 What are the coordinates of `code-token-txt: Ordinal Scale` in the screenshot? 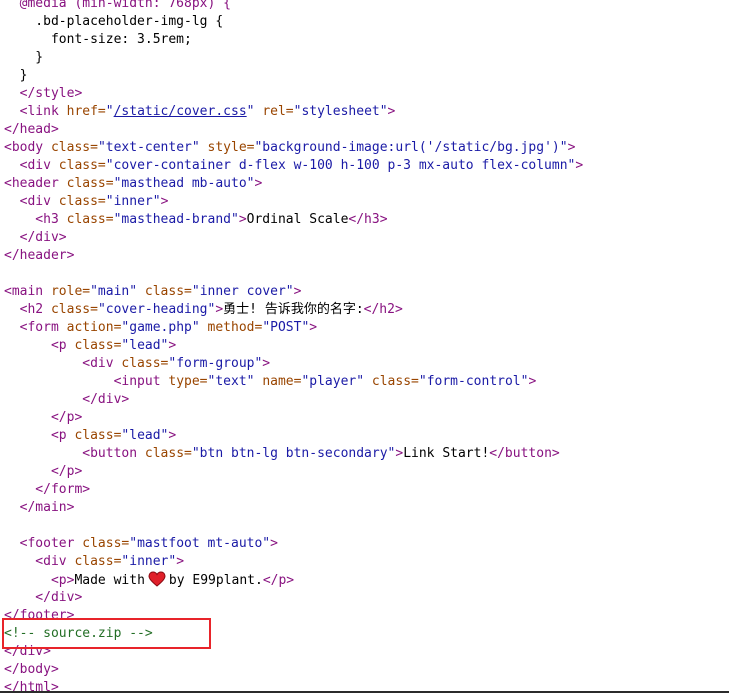 It's located at (297, 219).